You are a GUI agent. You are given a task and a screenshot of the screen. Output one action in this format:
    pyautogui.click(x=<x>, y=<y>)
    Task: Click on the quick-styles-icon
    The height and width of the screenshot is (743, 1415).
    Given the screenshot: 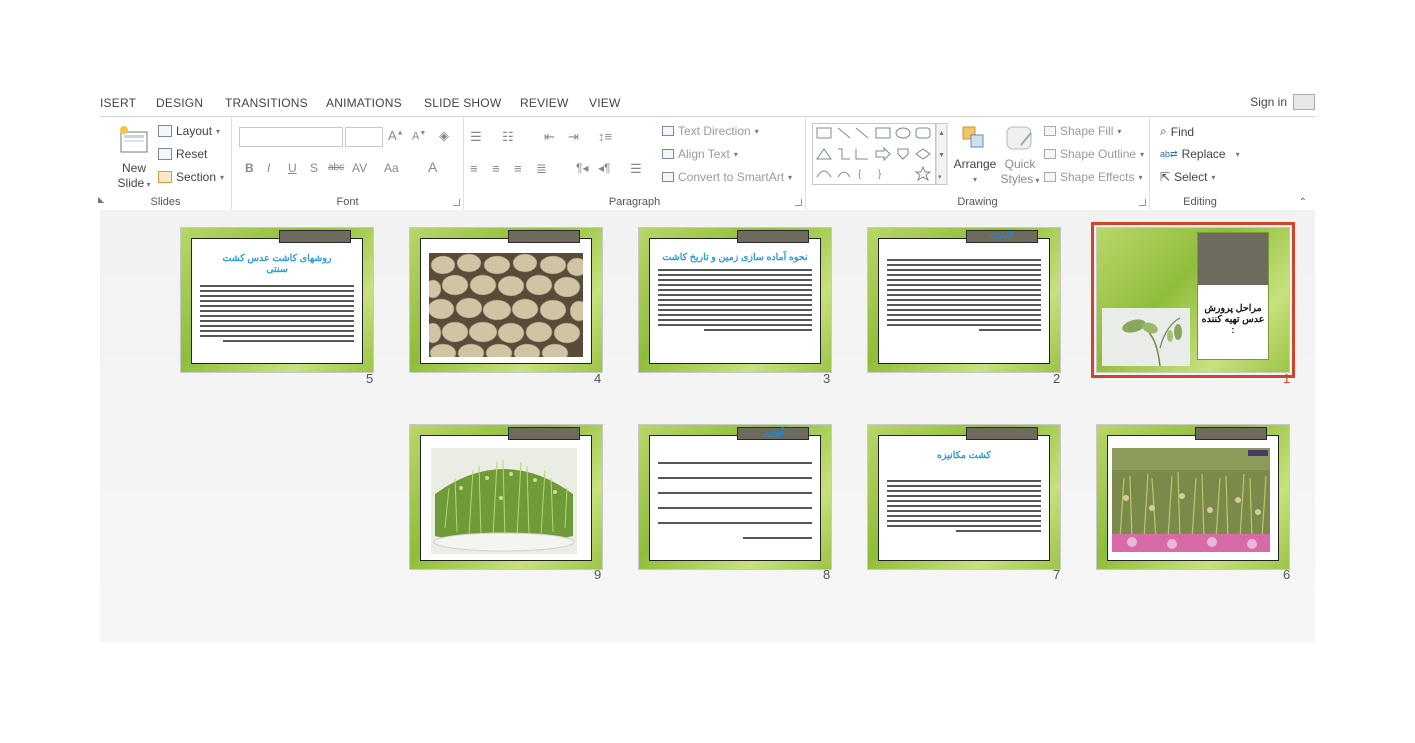 What is the action you would take?
    pyautogui.click(x=1019, y=138)
    